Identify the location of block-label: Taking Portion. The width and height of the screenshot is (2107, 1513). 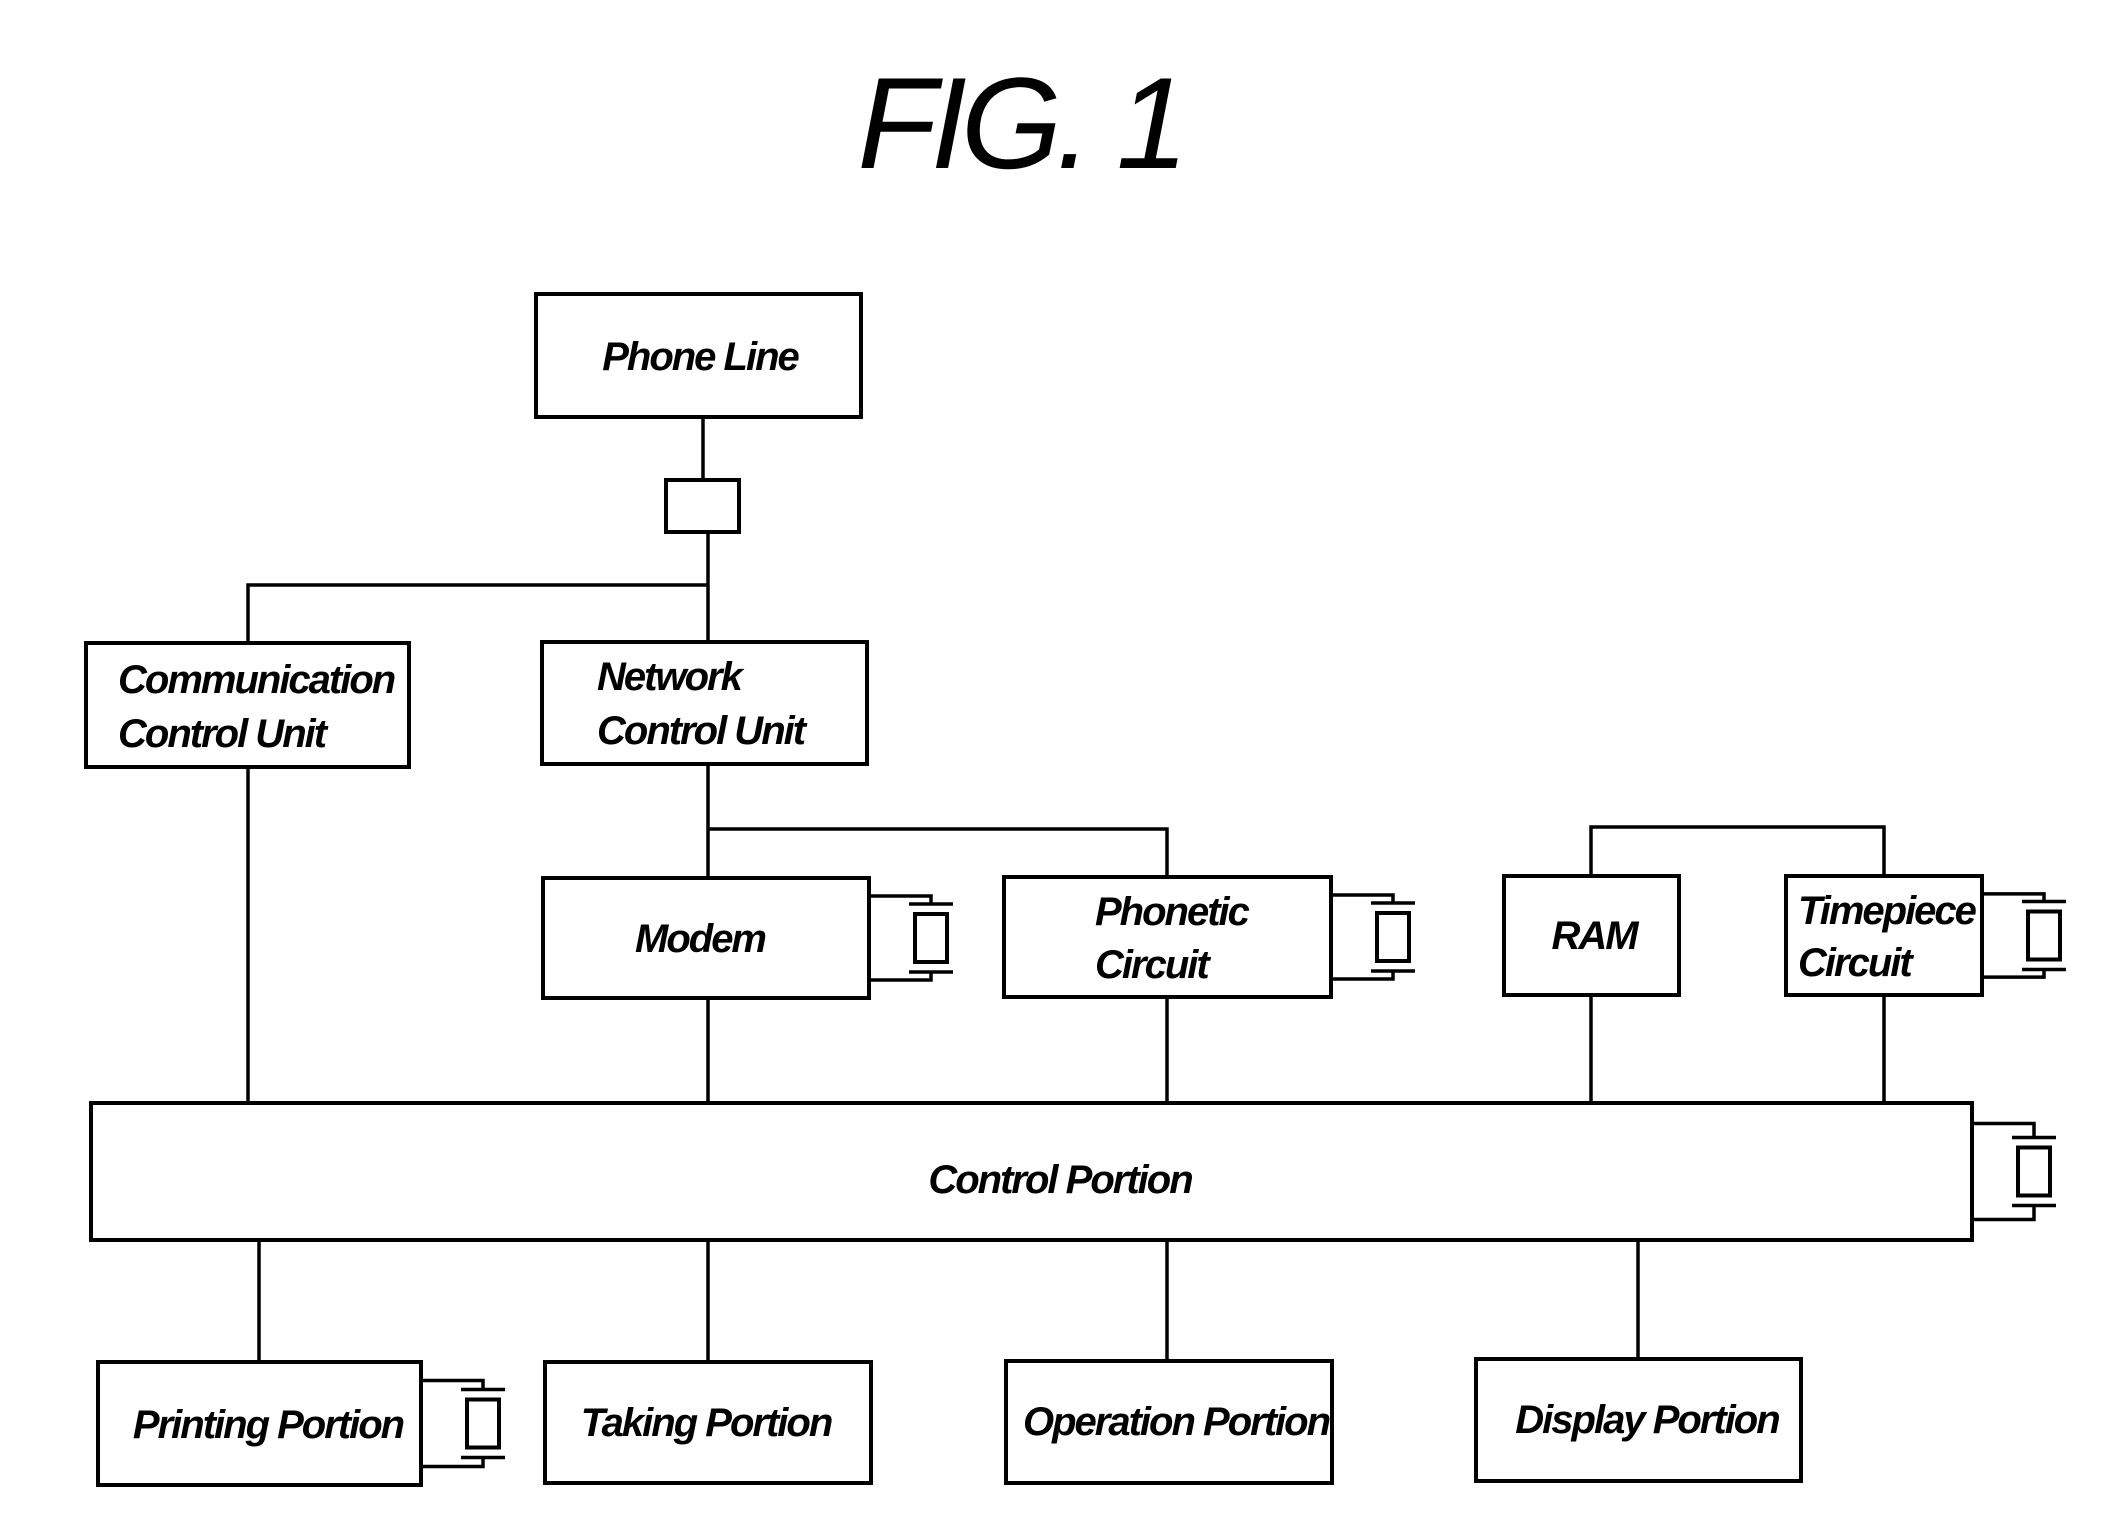
(706, 1423).